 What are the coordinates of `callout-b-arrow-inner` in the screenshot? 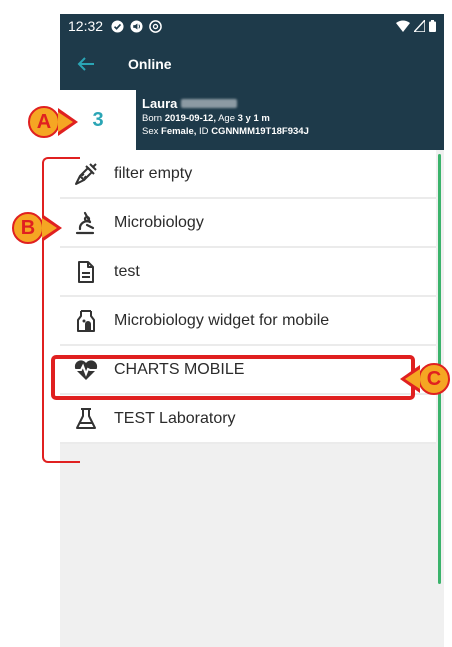 It's located at (49, 228).